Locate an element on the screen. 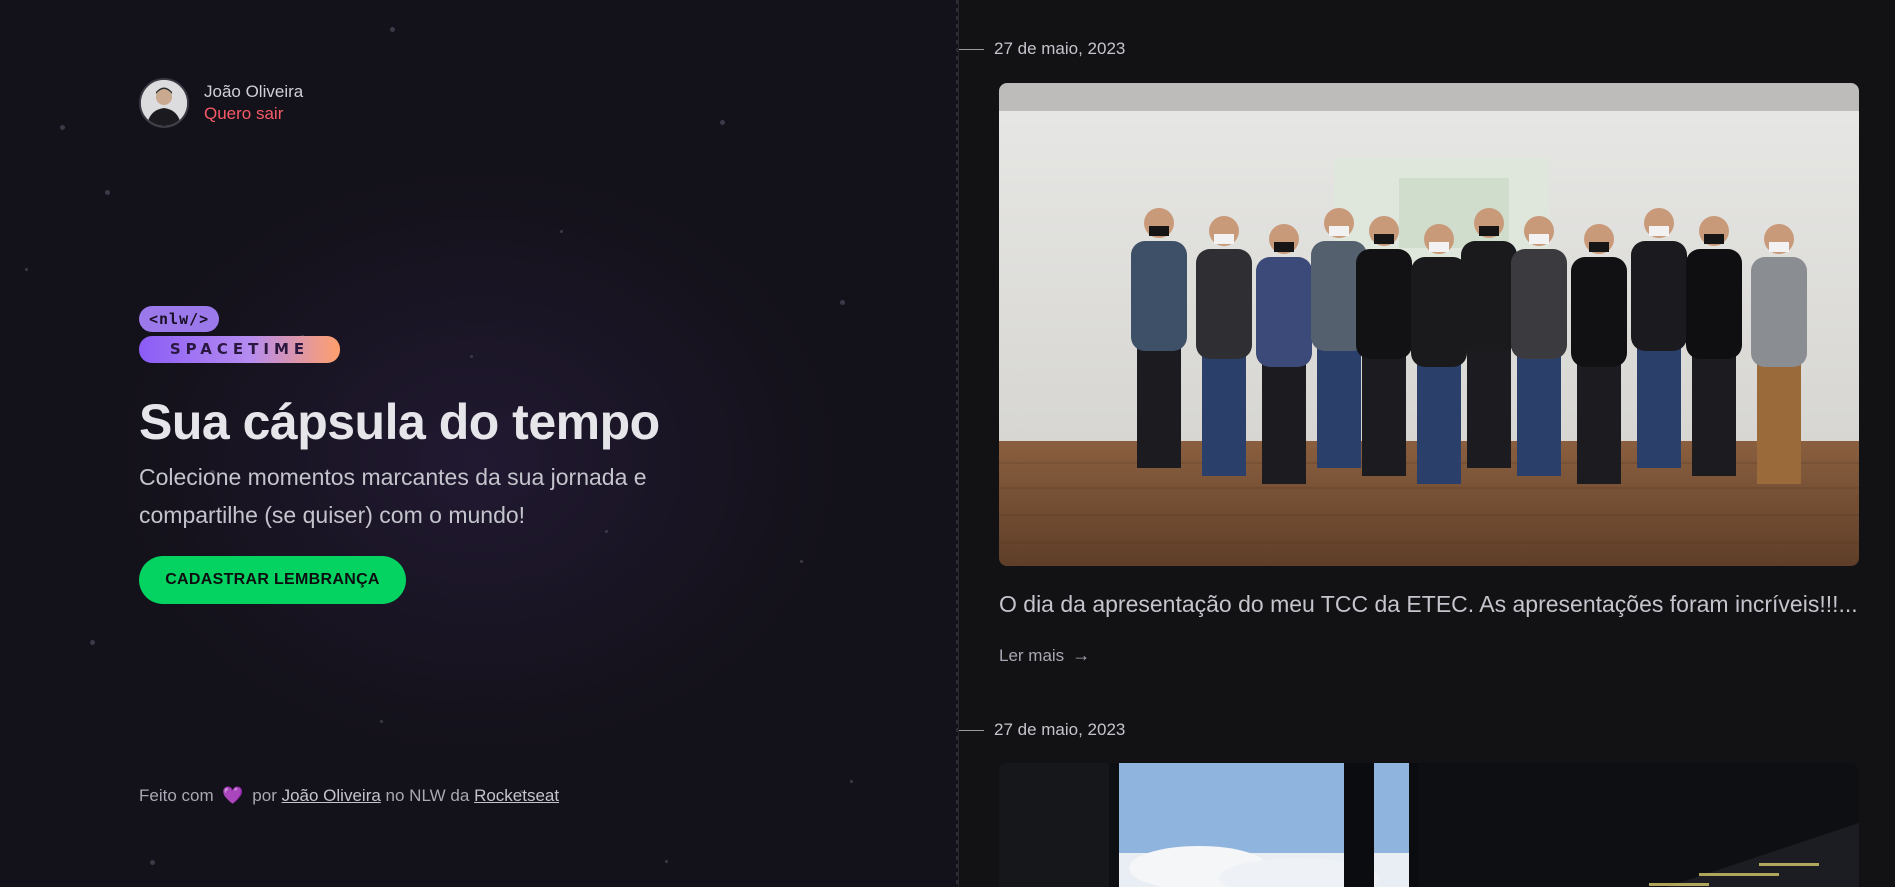 The image size is (1895, 887). footer-at: no NLW da is located at coordinates (427, 795).